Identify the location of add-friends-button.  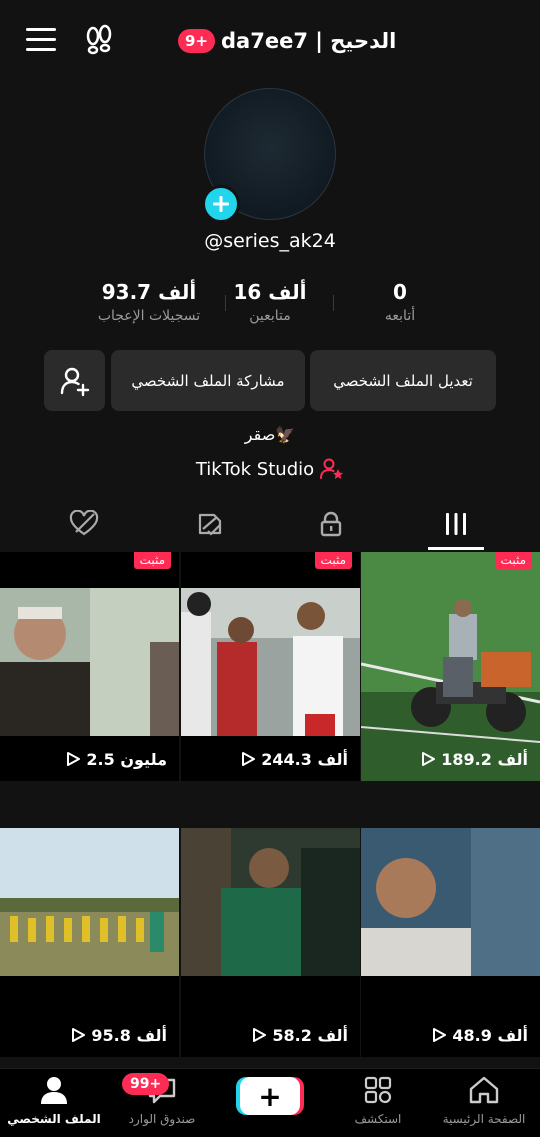
(74, 380).